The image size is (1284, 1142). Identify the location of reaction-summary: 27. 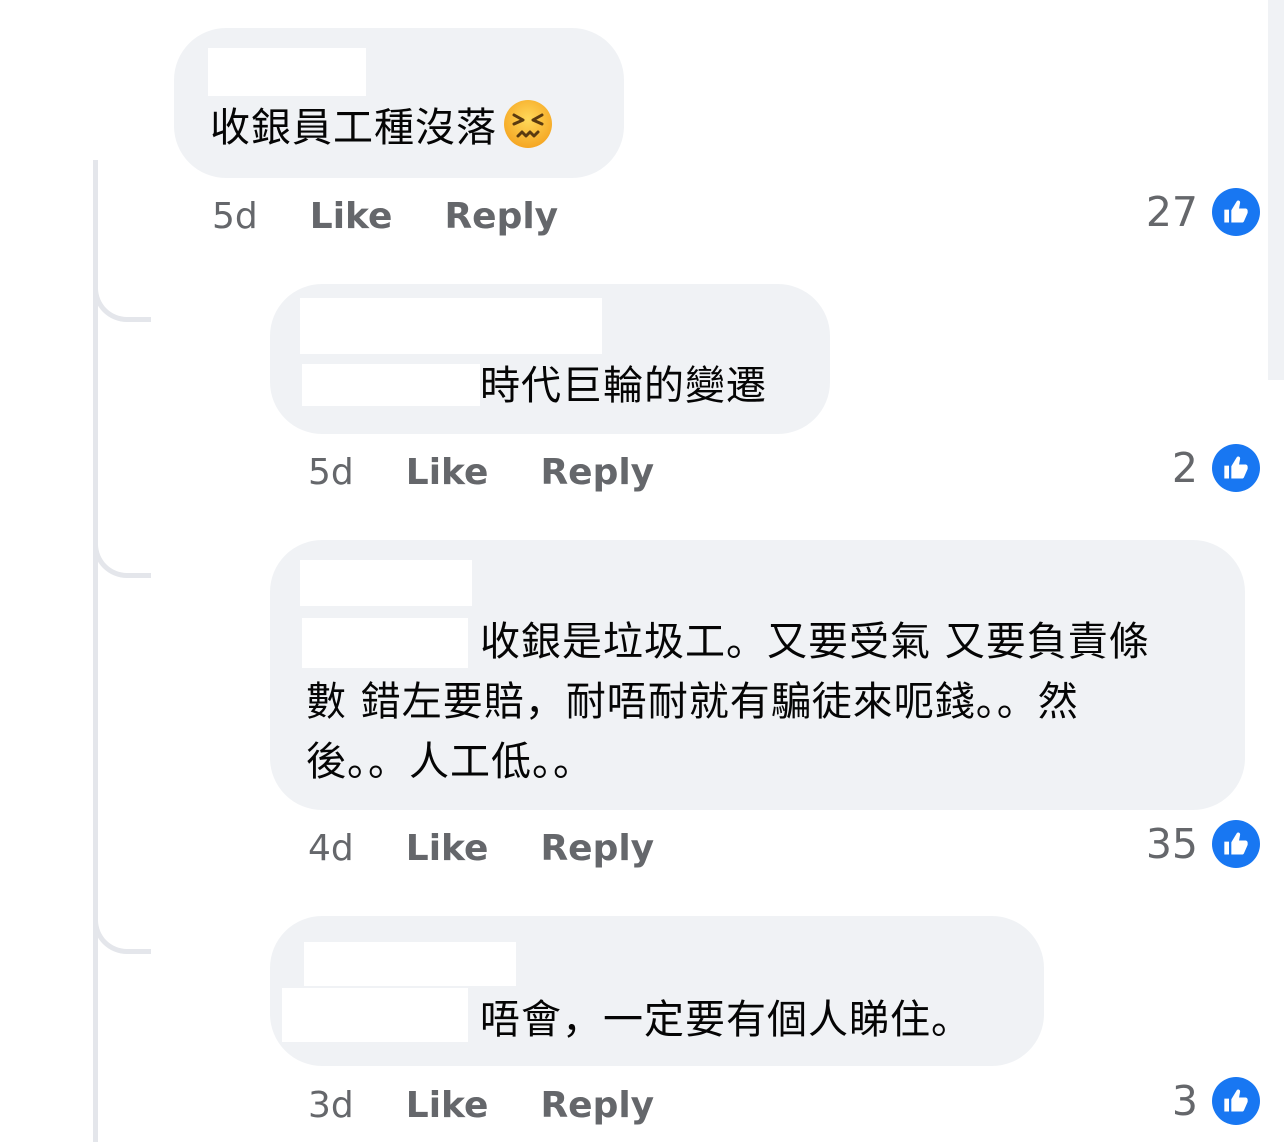
(1203, 212).